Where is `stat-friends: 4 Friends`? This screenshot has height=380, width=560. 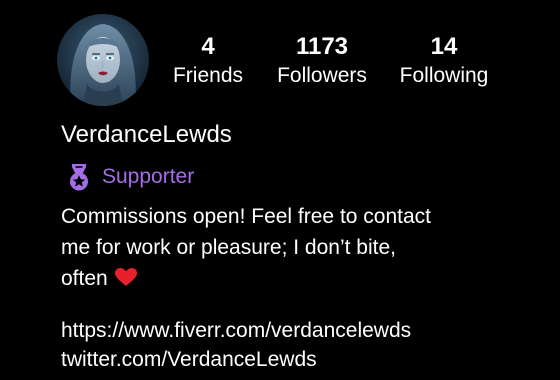 stat-friends: 4 Friends is located at coordinates (208, 62).